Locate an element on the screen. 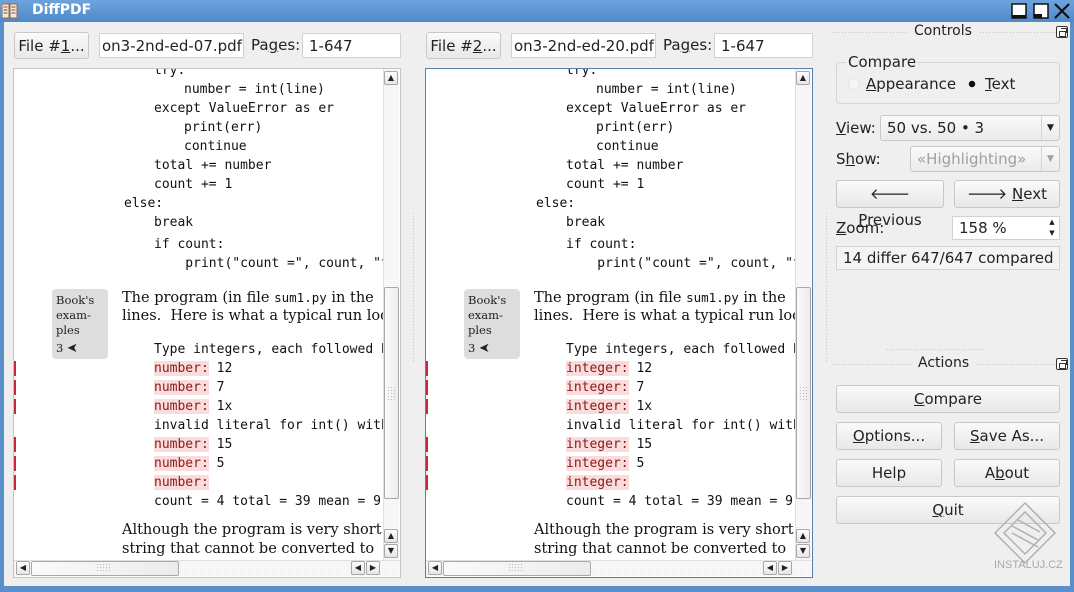  appearance-radio-label: Appearance is located at coordinates (911, 84).